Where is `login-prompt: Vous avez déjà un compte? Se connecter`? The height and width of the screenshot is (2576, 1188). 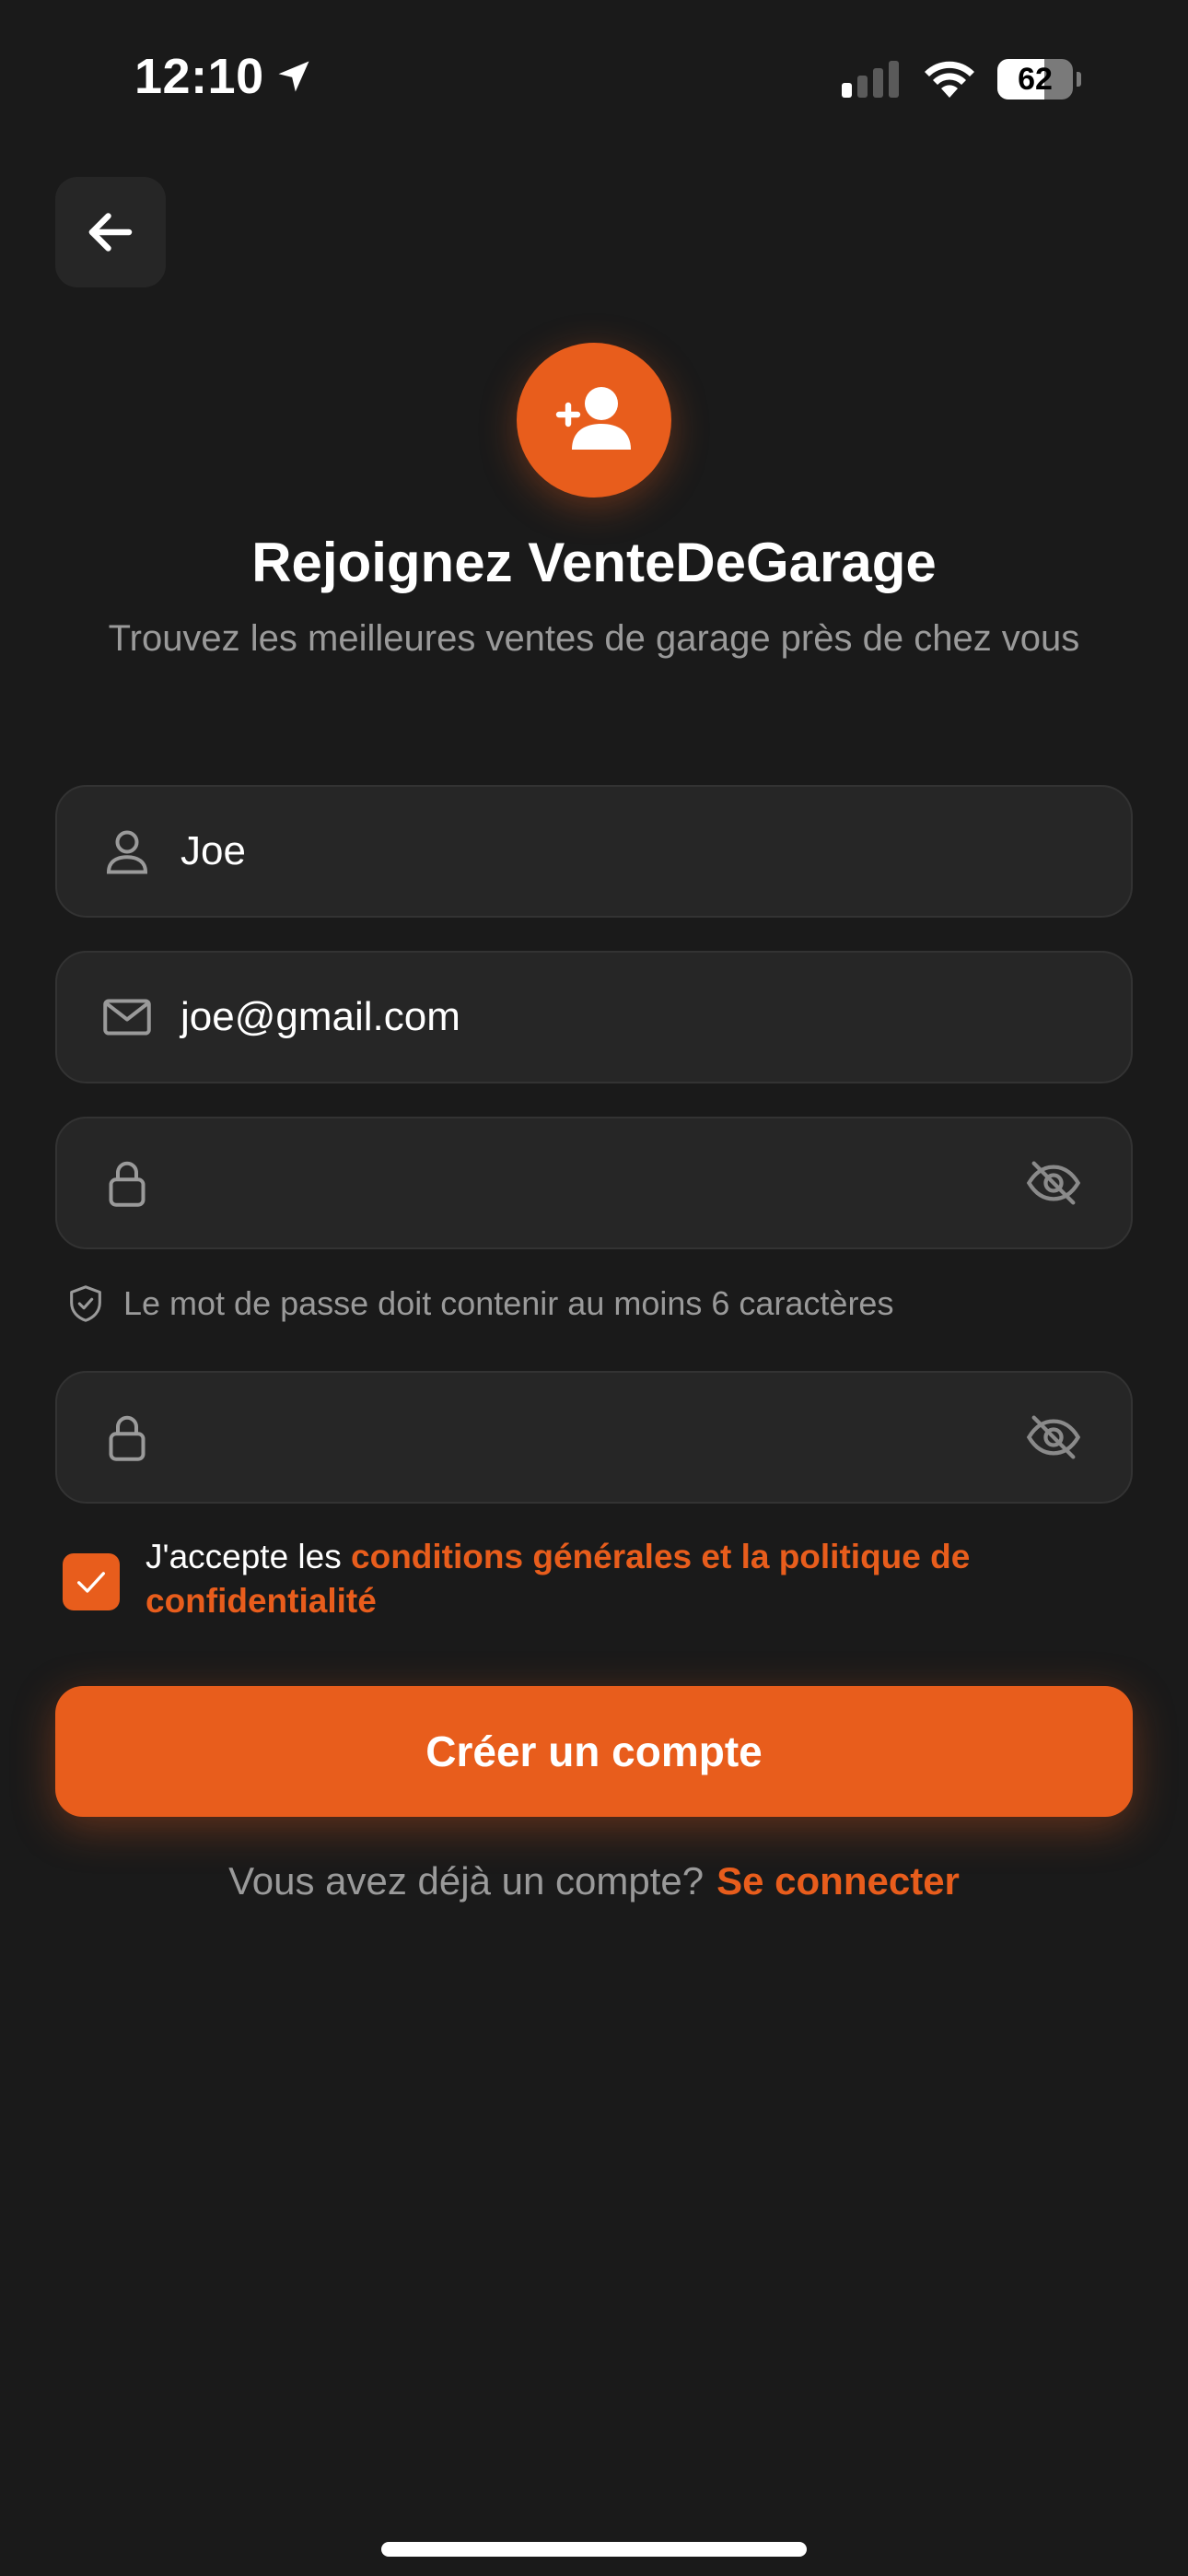 login-prompt: Vous avez déjà un compte? Se connecter is located at coordinates (594, 1881).